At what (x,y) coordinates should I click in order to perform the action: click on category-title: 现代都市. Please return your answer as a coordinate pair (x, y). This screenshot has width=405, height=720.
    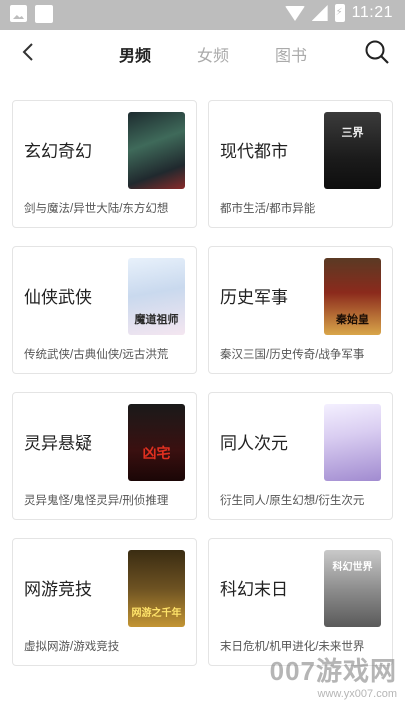
    Looking at the image, I should click on (254, 151).